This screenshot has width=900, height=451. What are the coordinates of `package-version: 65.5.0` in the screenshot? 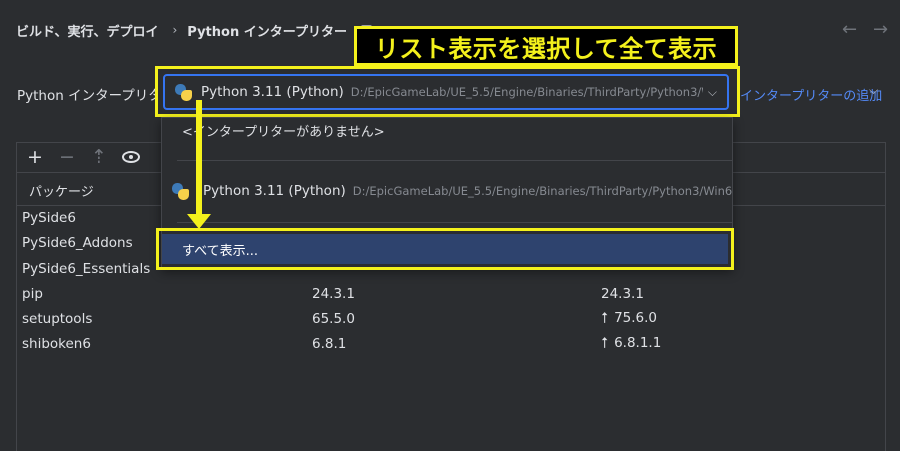 It's located at (333, 319).